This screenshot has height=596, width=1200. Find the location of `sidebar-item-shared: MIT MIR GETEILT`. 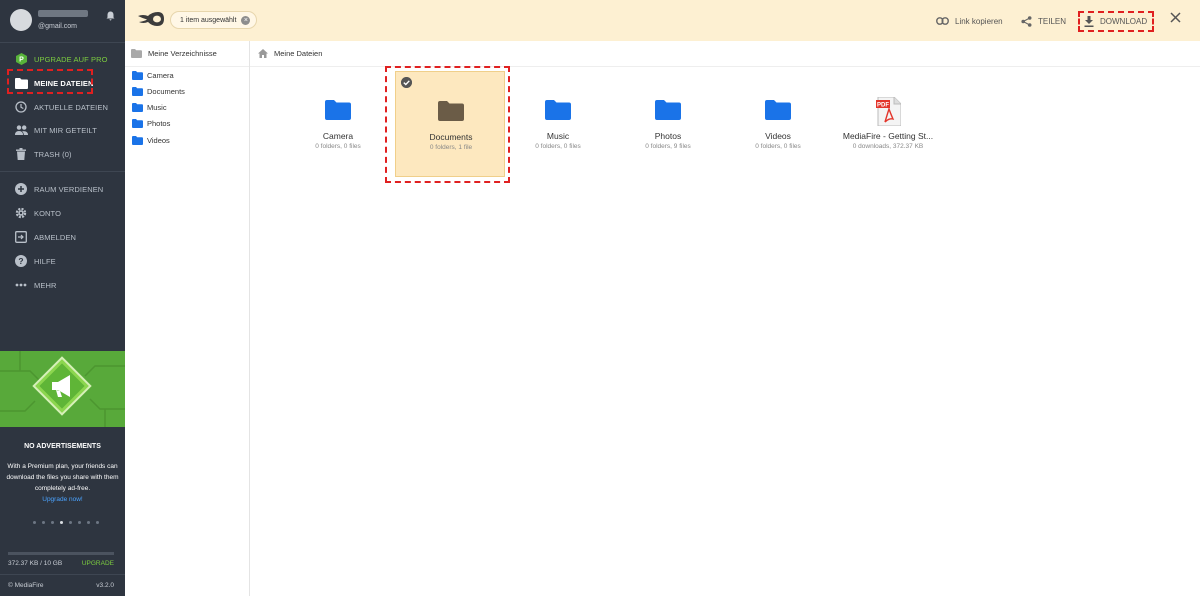

sidebar-item-shared: MIT MIR GETEILT is located at coordinates (55, 130).